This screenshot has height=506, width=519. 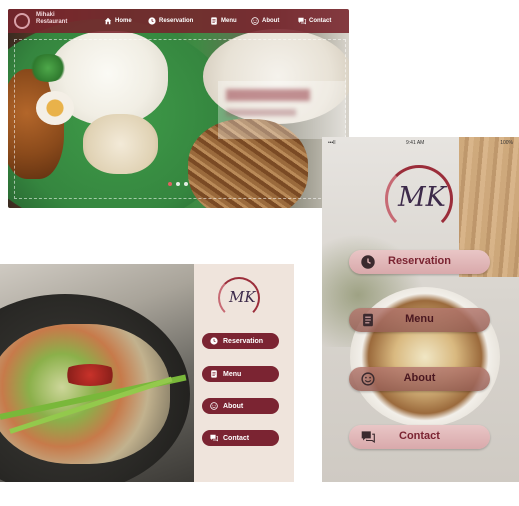 What do you see at coordinates (85, 394) in the screenshot?
I see `stir-fry` at bounding box center [85, 394].